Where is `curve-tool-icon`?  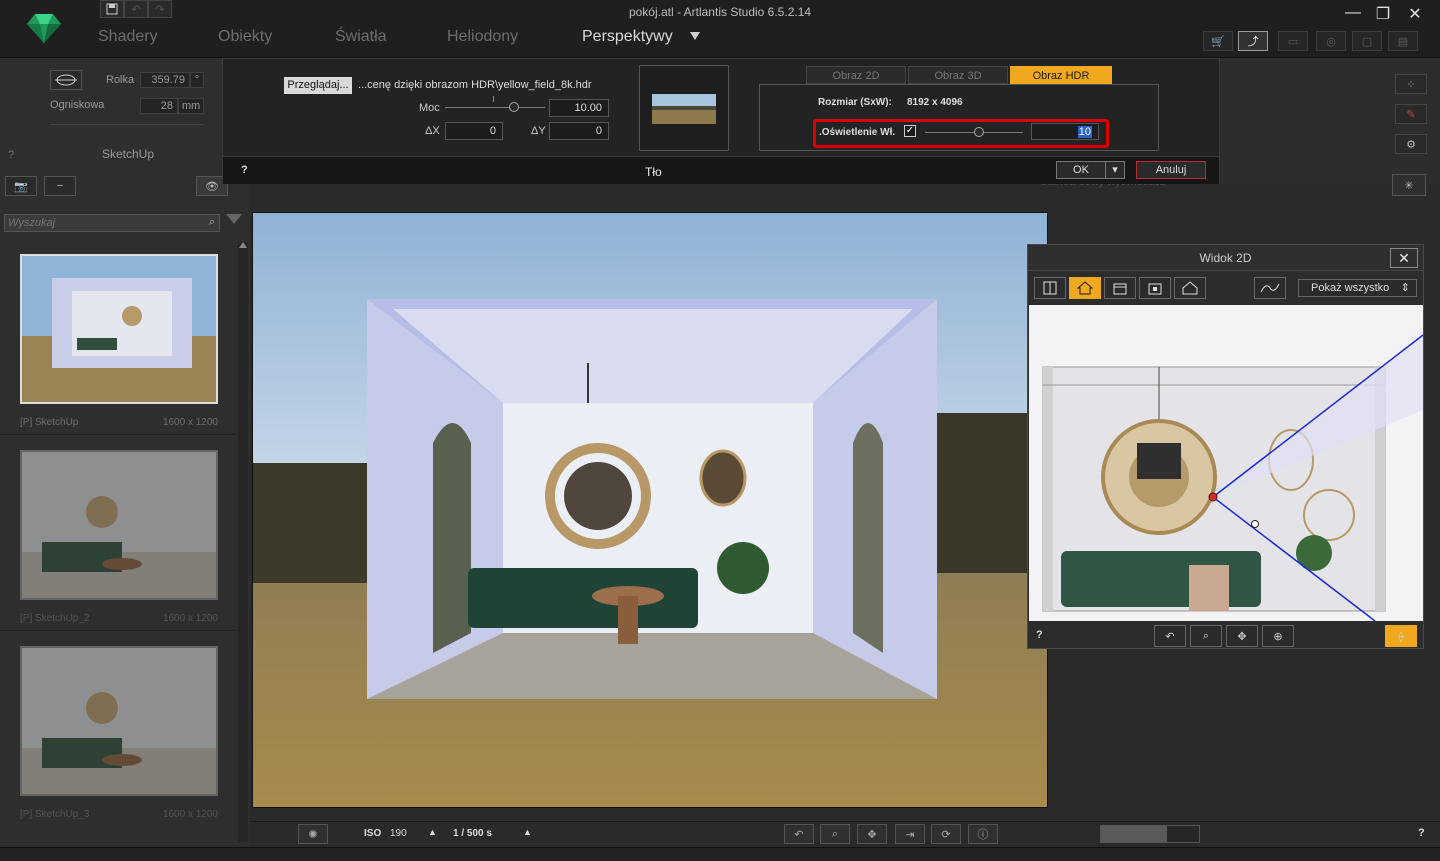
curve-tool-icon is located at coordinates (1270, 288).